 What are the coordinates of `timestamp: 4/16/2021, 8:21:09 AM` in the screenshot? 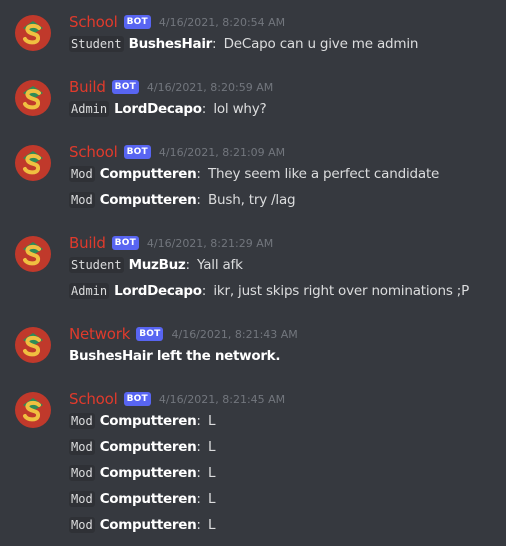 It's located at (222, 152).